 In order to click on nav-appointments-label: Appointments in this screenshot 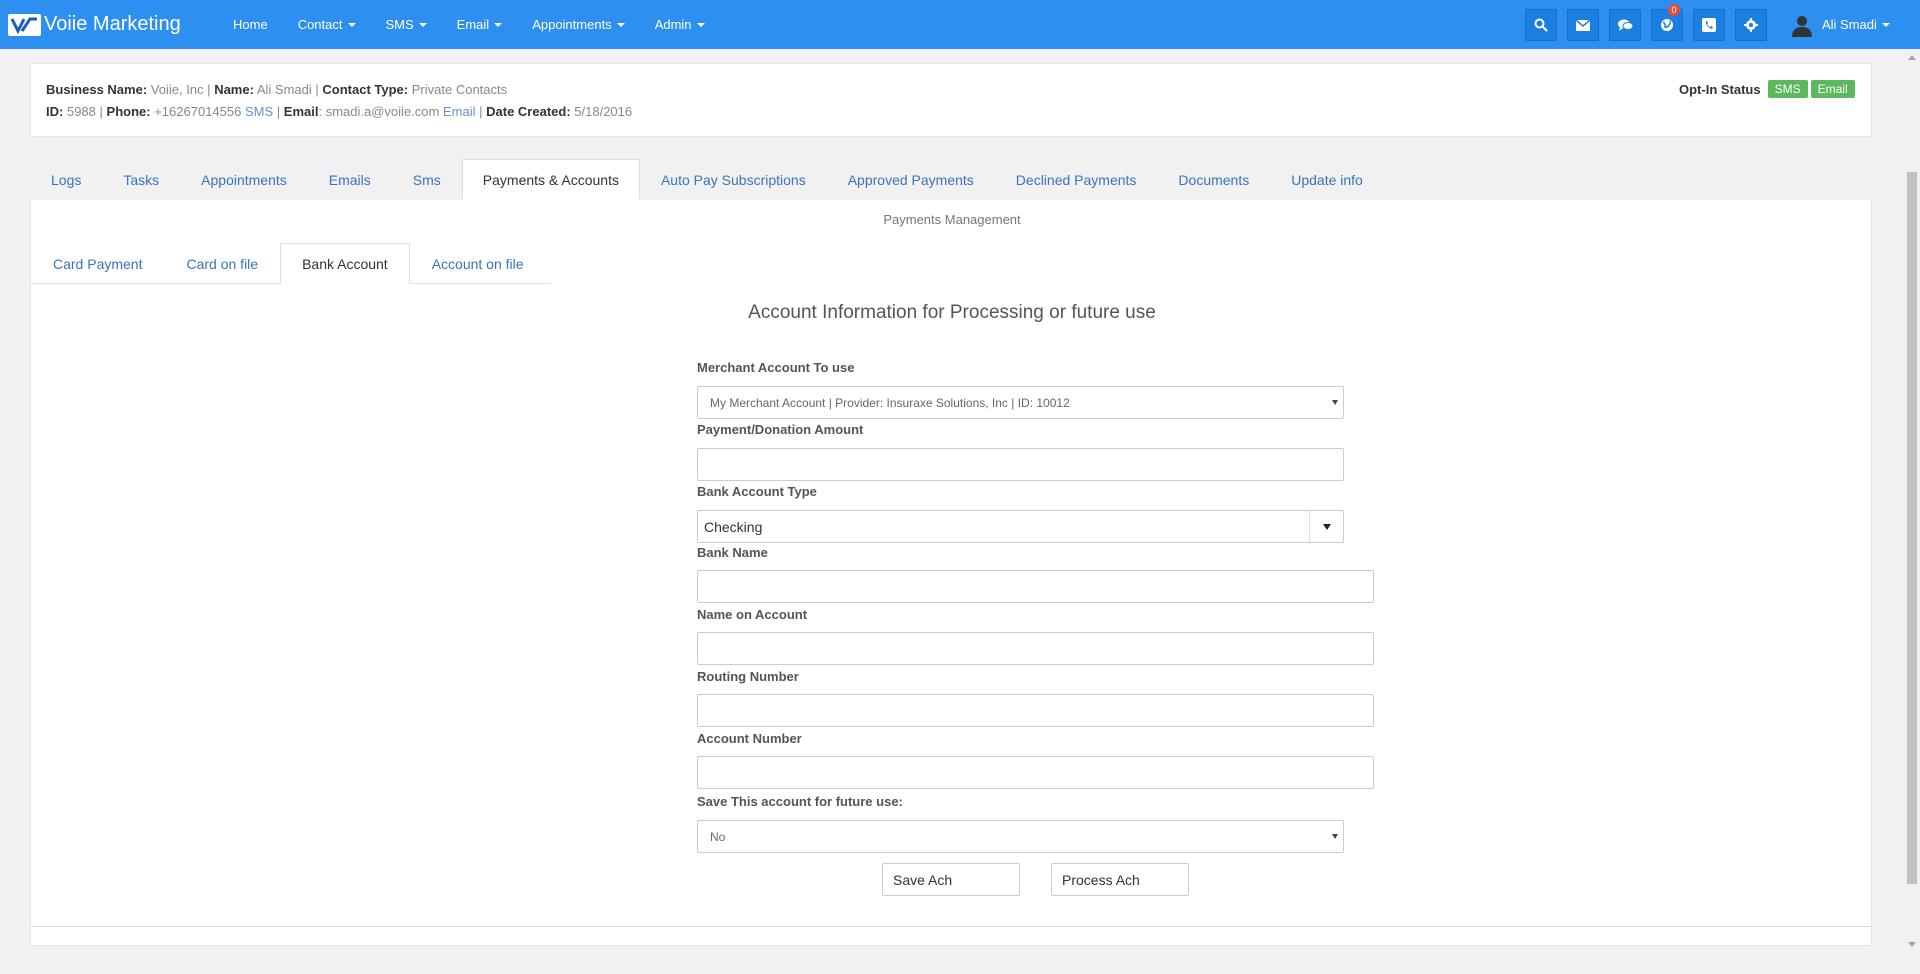, I will do `click(572, 24)`.